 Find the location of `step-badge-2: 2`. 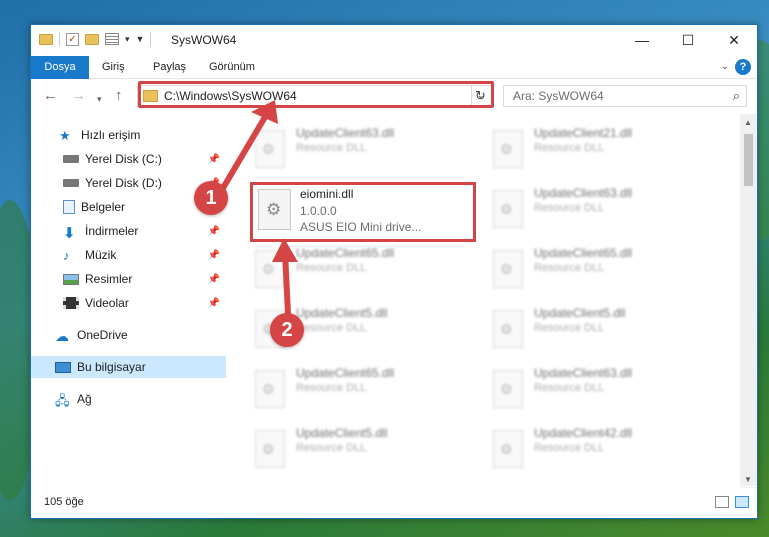

step-badge-2: 2 is located at coordinates (287, 330).